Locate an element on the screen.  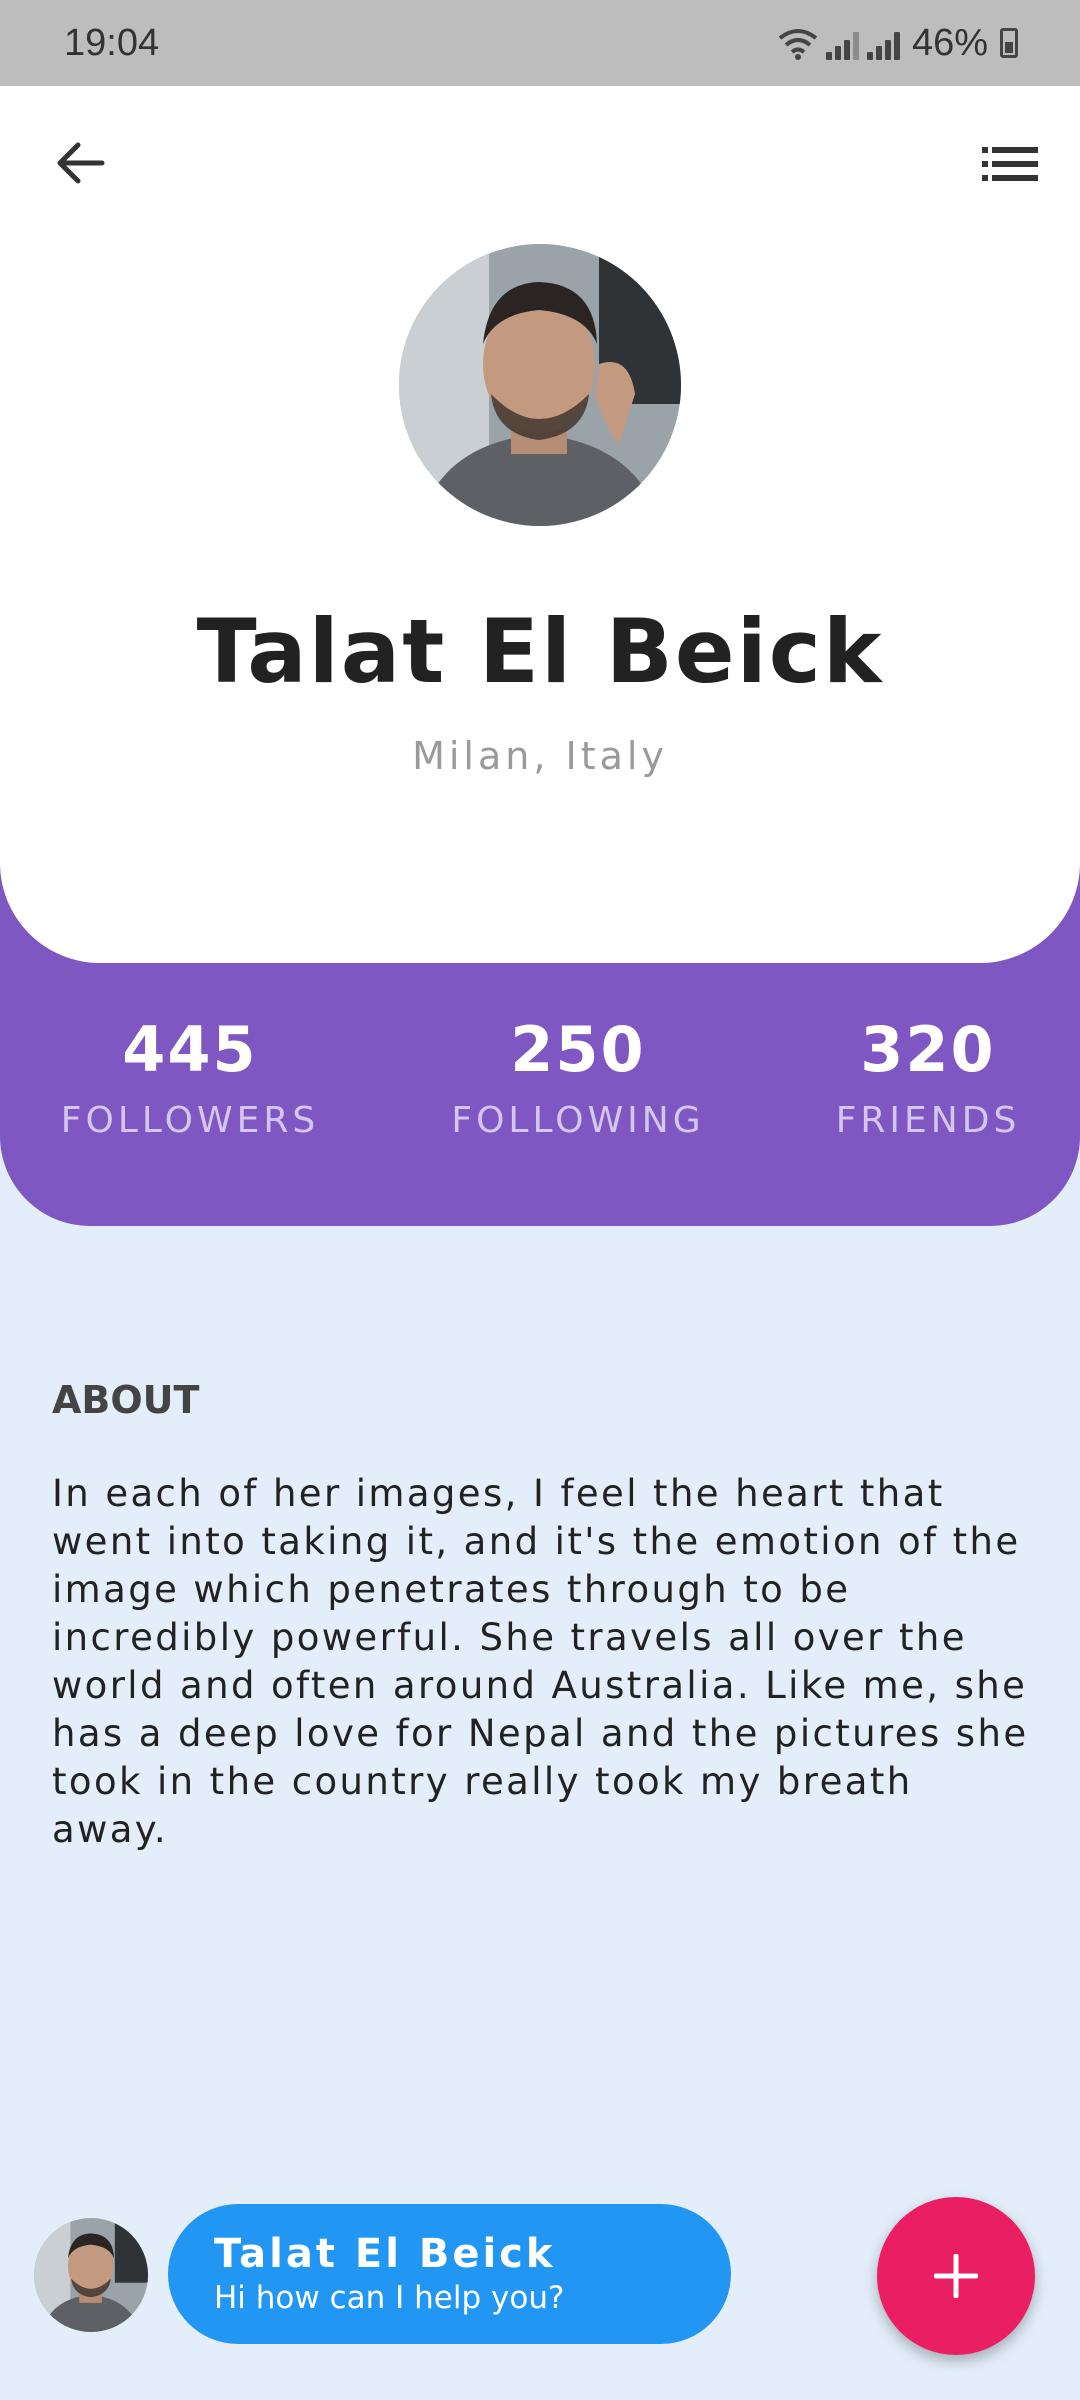
battery-percent: 46% is located at coordinates (949, 42).